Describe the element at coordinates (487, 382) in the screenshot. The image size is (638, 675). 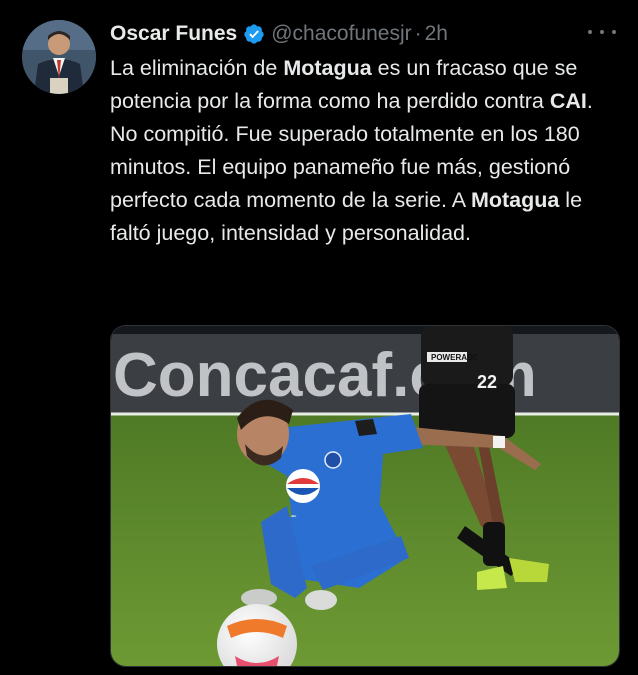
I see `jersey-number: 22` at that location.